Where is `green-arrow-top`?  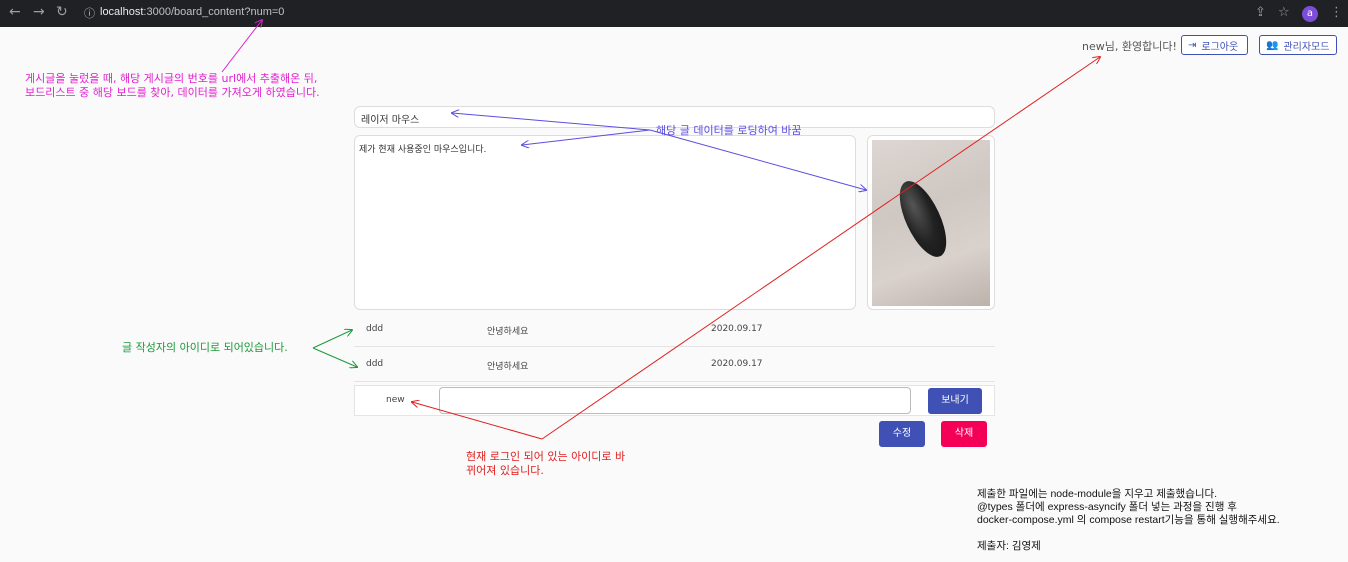 green-arrow-top is located at coordinates (332, 339).